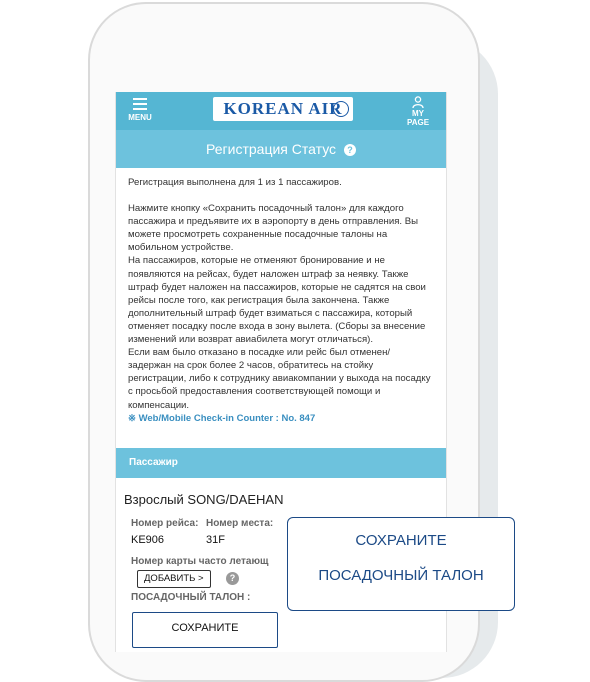 This screenshot has width=590, height=682. Describe the element at coordinates (281, 463) in the screenshot. I see `passenger-section-header: Пассажир` at that location.